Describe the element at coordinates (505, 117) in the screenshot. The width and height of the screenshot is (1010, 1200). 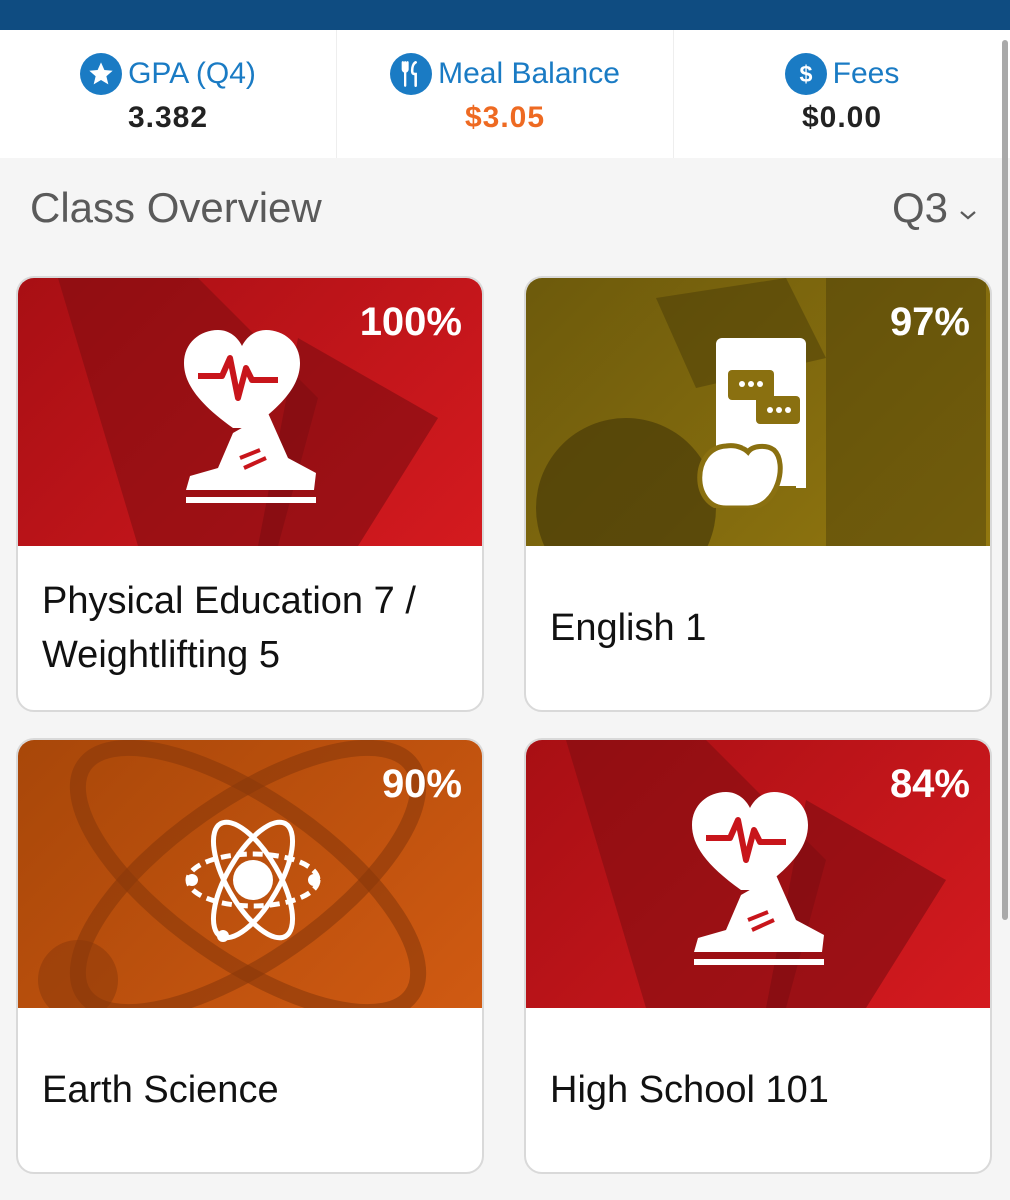
I see `meal-balance-value: $3.05` at that location.